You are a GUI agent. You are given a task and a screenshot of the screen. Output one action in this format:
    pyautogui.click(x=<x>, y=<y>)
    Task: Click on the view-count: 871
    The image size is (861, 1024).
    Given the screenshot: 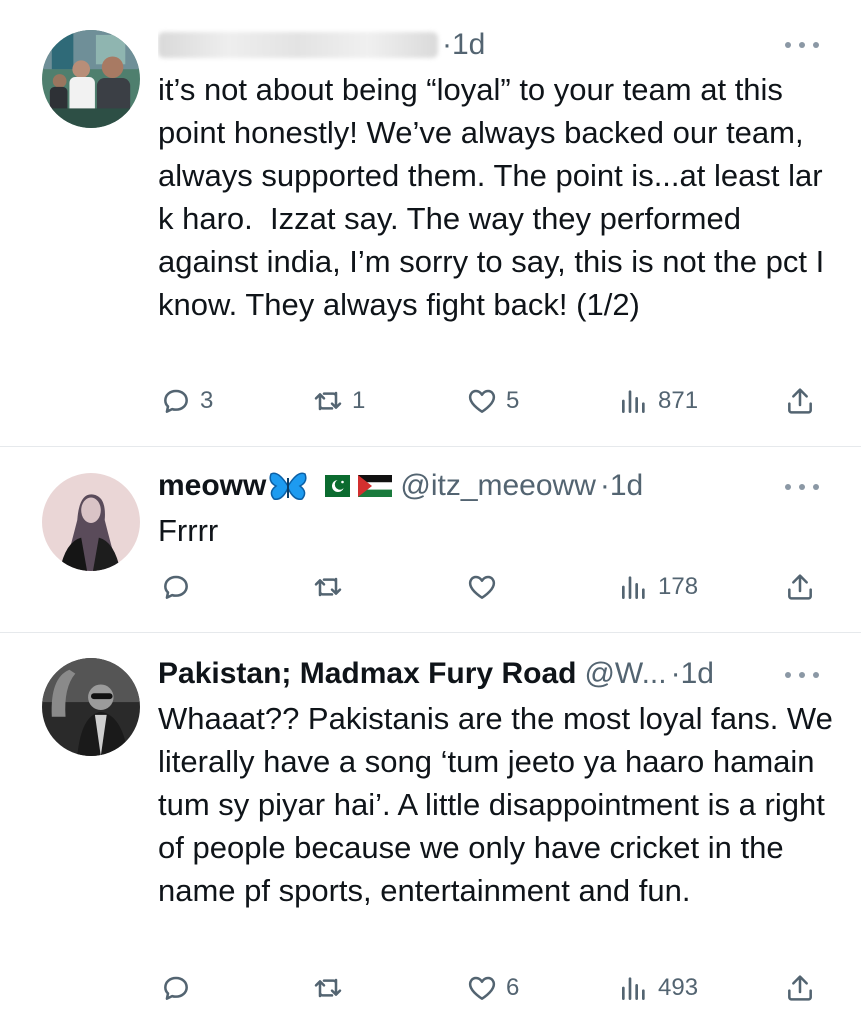 What is the action you would take?
    pyautogui.click(x=678, y=400)
    